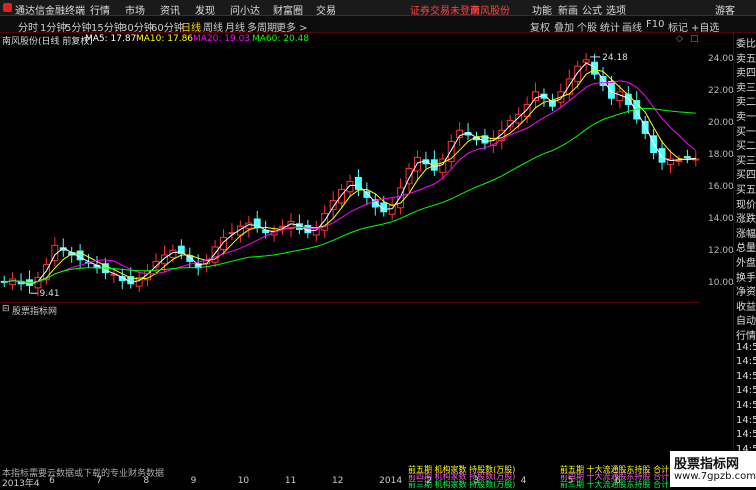 This screenshot has height=490, width=756. I want to click on menu-item-news: 资讯, so click(170, 9).